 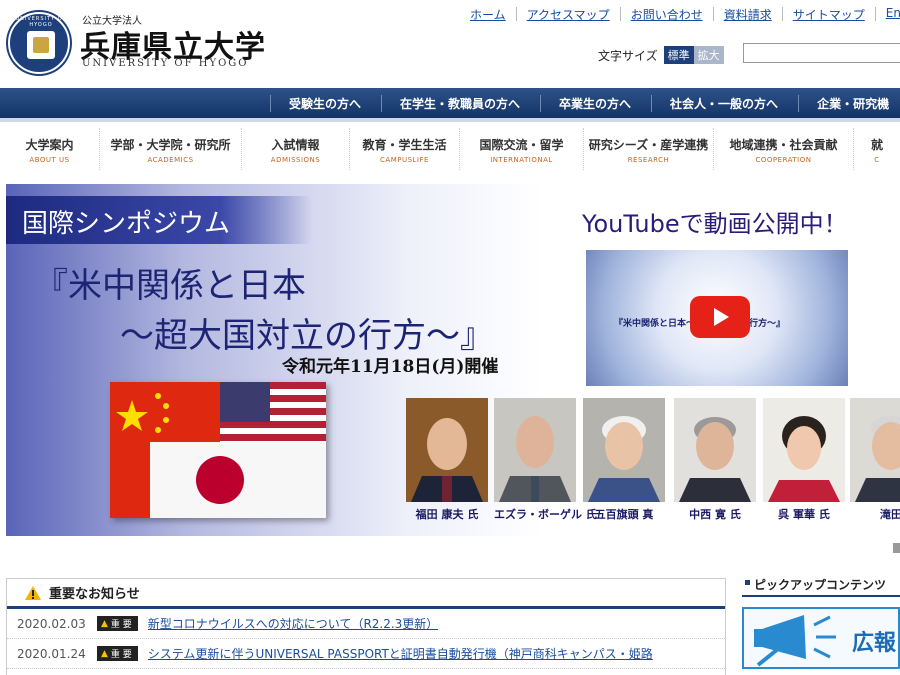 I want to click on main-nav-research: 研究シーズ・産学連携 RESEARCH, so click(x=649, y=149).